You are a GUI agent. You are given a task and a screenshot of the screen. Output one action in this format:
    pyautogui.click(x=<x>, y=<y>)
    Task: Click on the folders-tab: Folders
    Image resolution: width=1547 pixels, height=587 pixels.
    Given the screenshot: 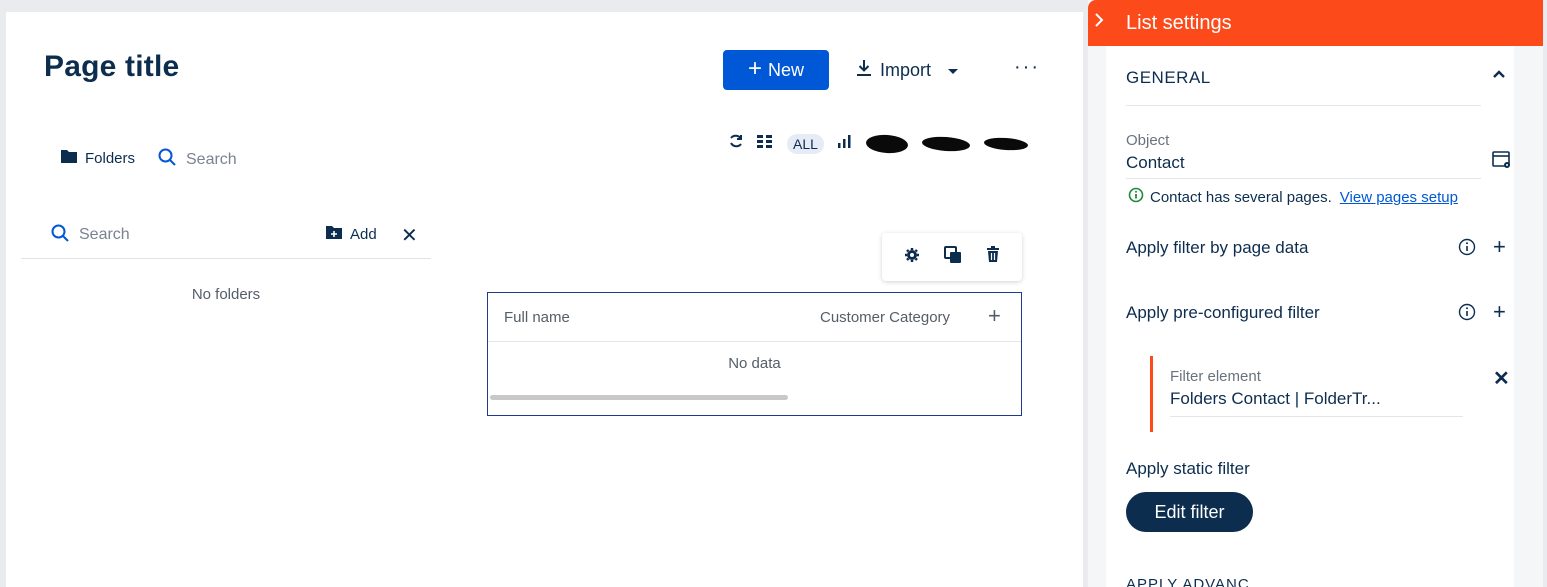 What is the action you would take?
    pyautogui.click(x=98, y=158)
    